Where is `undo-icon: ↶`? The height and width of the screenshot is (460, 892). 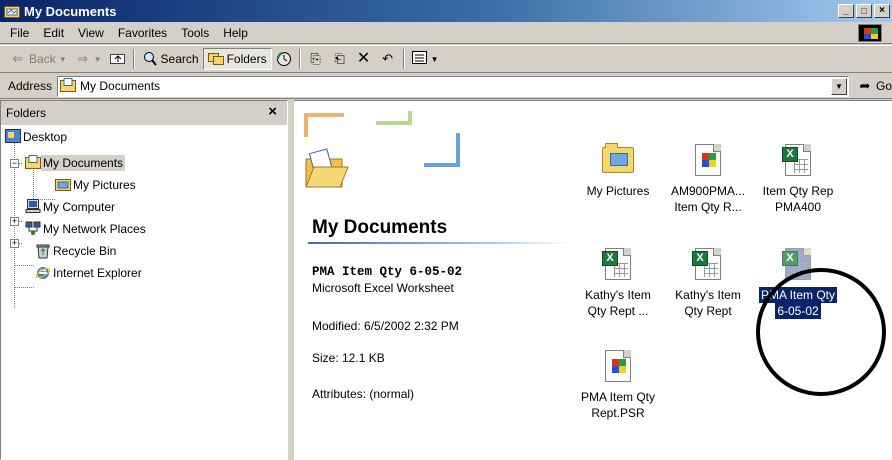
undo-icon: ↶ is located at coordinates (388, 58).